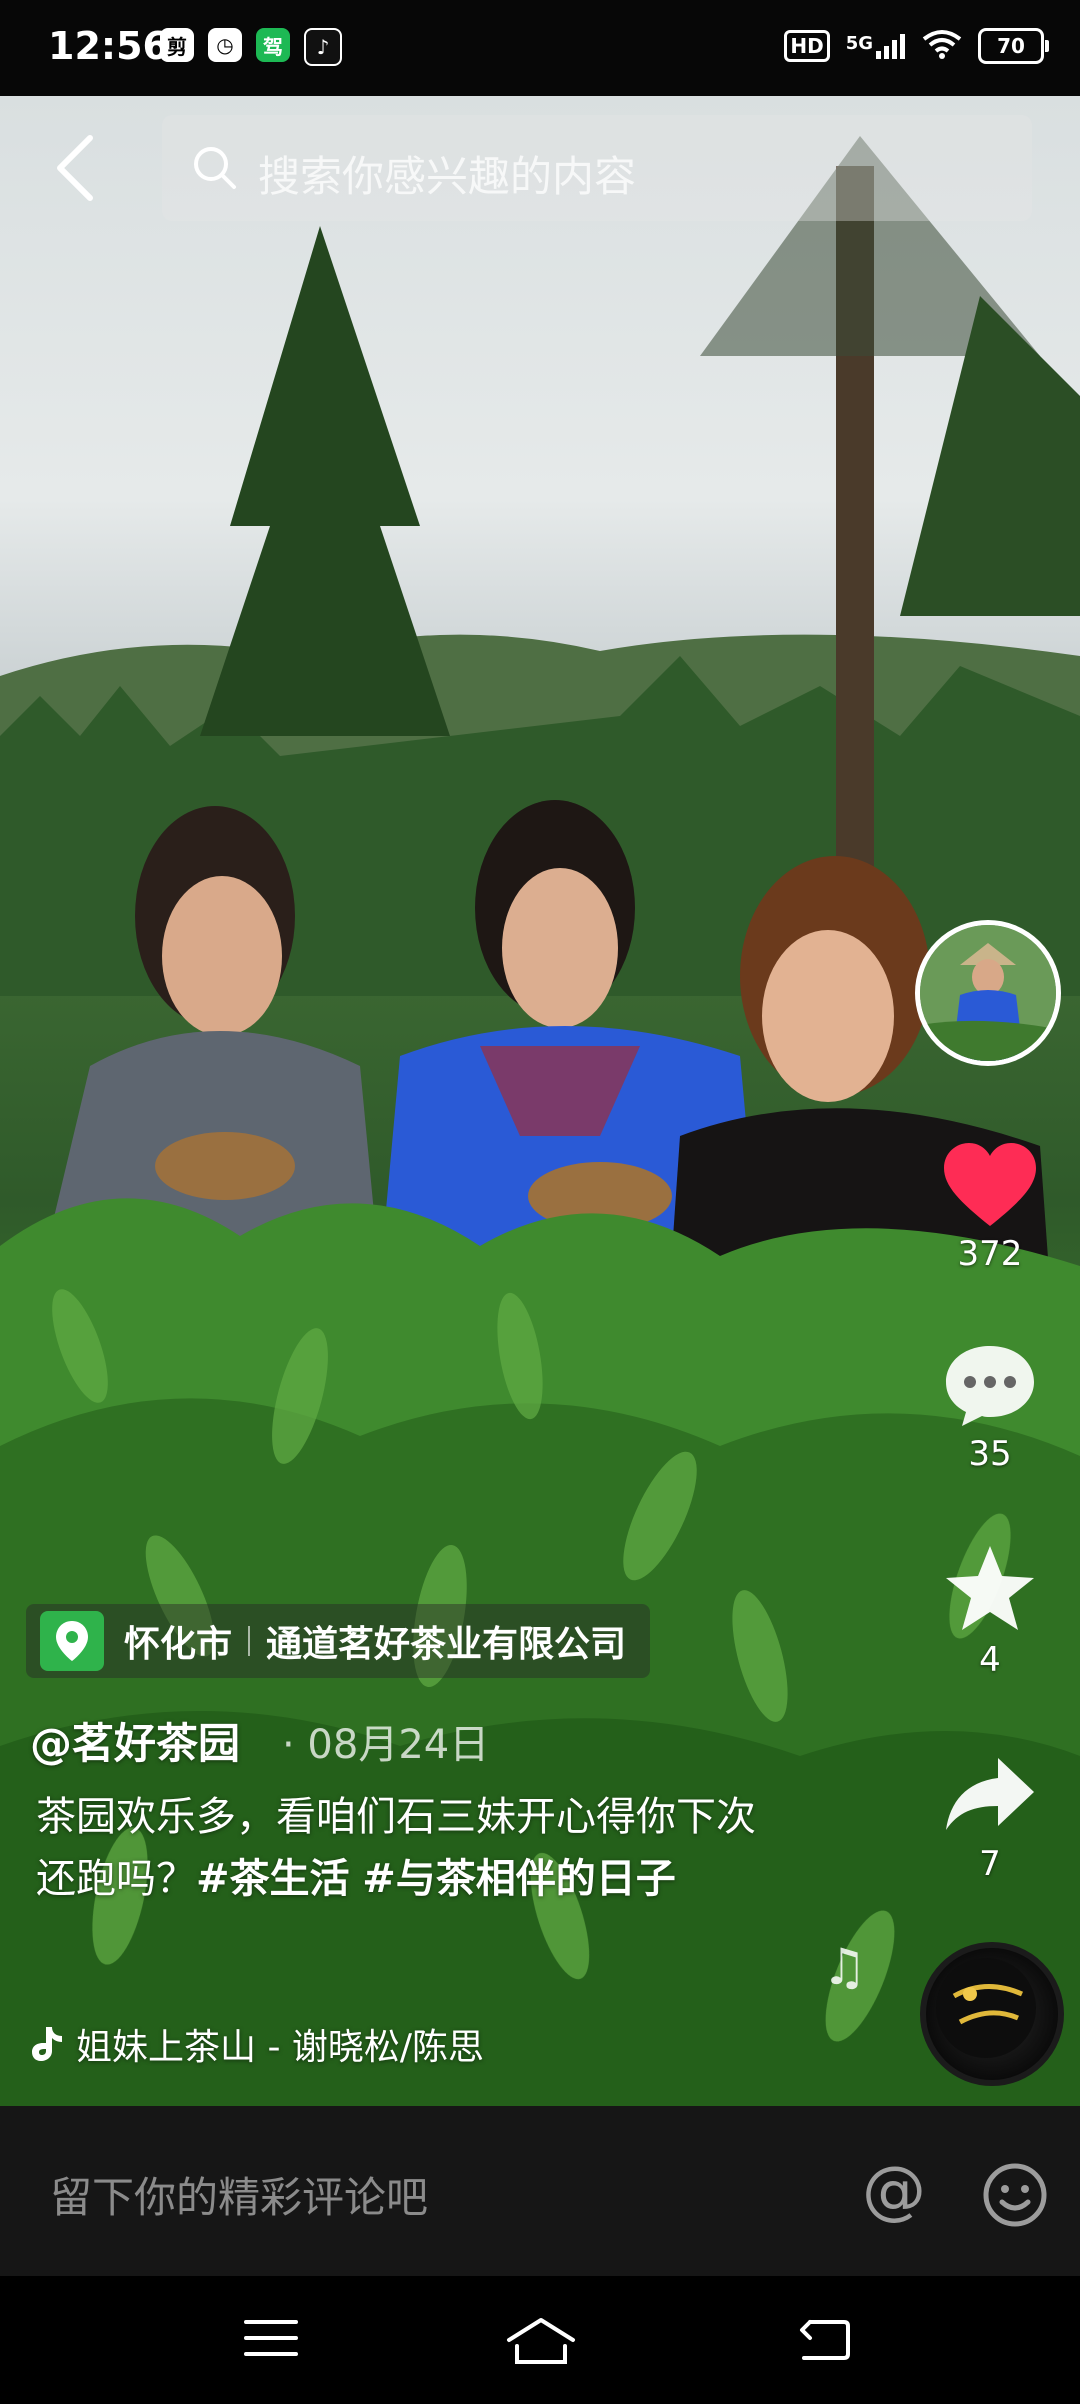 The width and height of the screenshot is (1080, 2404). Describe the element at coordinates (519, 1879) in the screenshot. I see `hashtag-link: #与茶相伴的日子` at that location.